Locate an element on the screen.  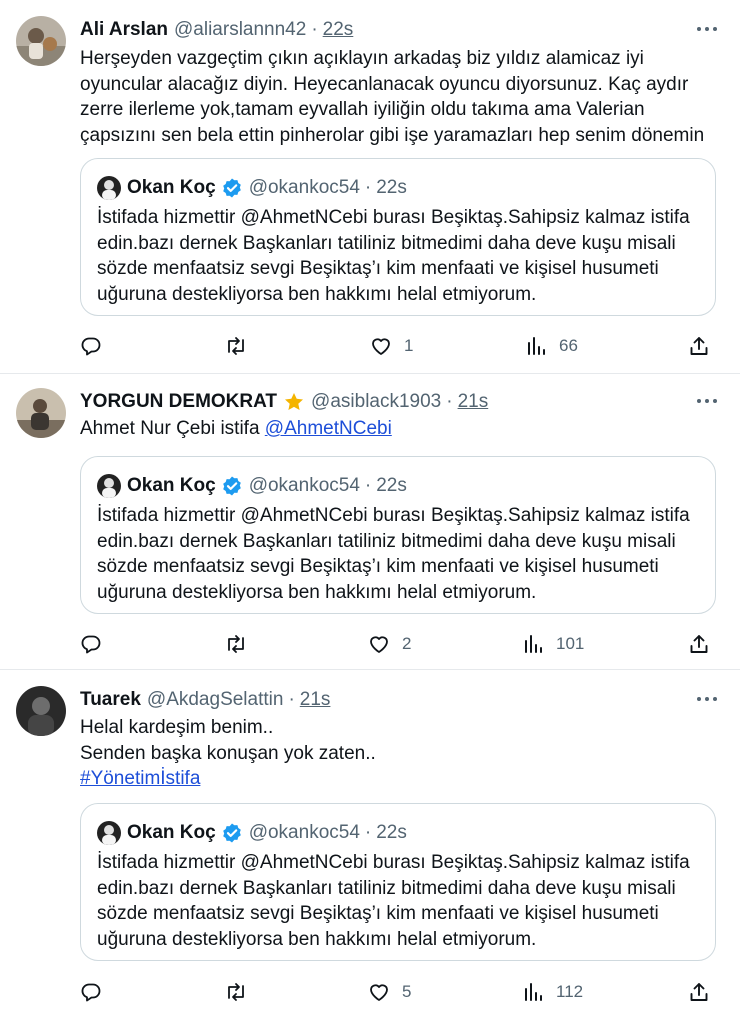
views-button: 112 is located at coordinates (552, 992).